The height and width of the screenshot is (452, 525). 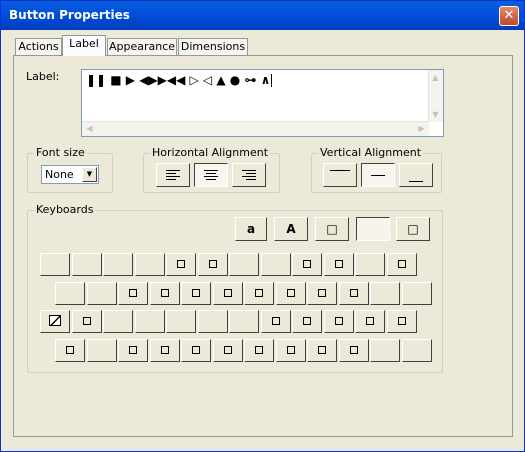 I want to click on font-size-select: None ▼, so click(x=70, y=174).